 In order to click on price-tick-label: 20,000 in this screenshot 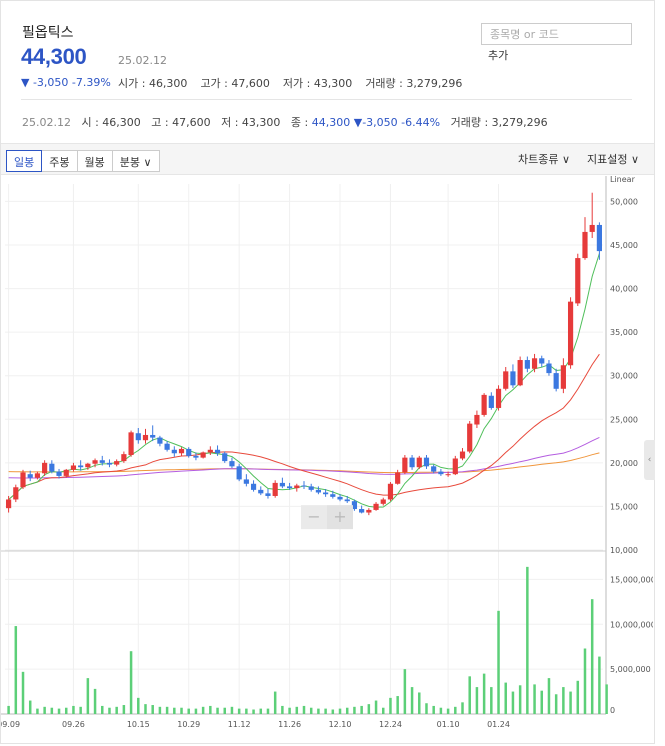, I will do `click(624, 463)`.